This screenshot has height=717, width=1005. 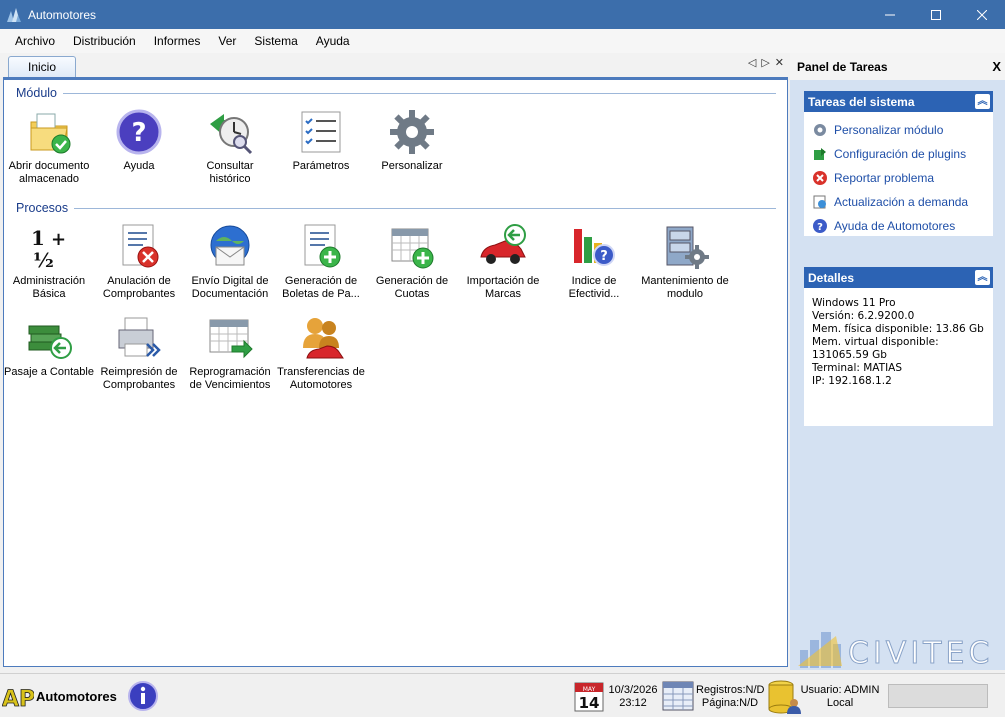 What do you see at coordinates (230, 378) in the screenshot?
I see `item-label: Reprogramación de Vencimientos` at bounding box center [230, 378].